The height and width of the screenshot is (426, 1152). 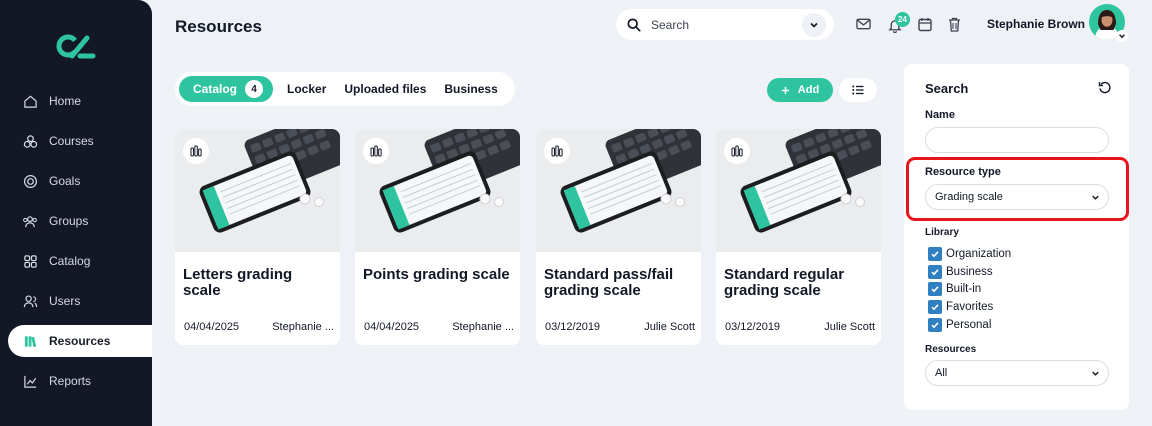 What do you see at coordinates (30, 181) in the screenshot?
I see `goals-icon` at bounding box center [30, 181].